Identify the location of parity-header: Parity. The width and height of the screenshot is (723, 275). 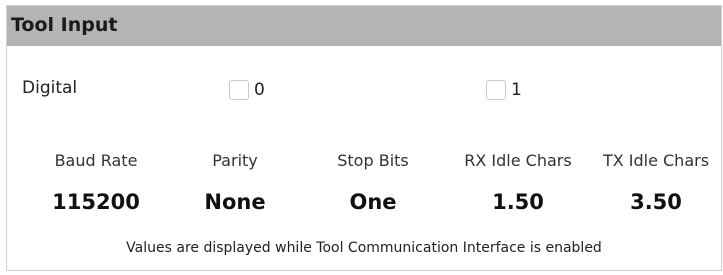
(235, 160).